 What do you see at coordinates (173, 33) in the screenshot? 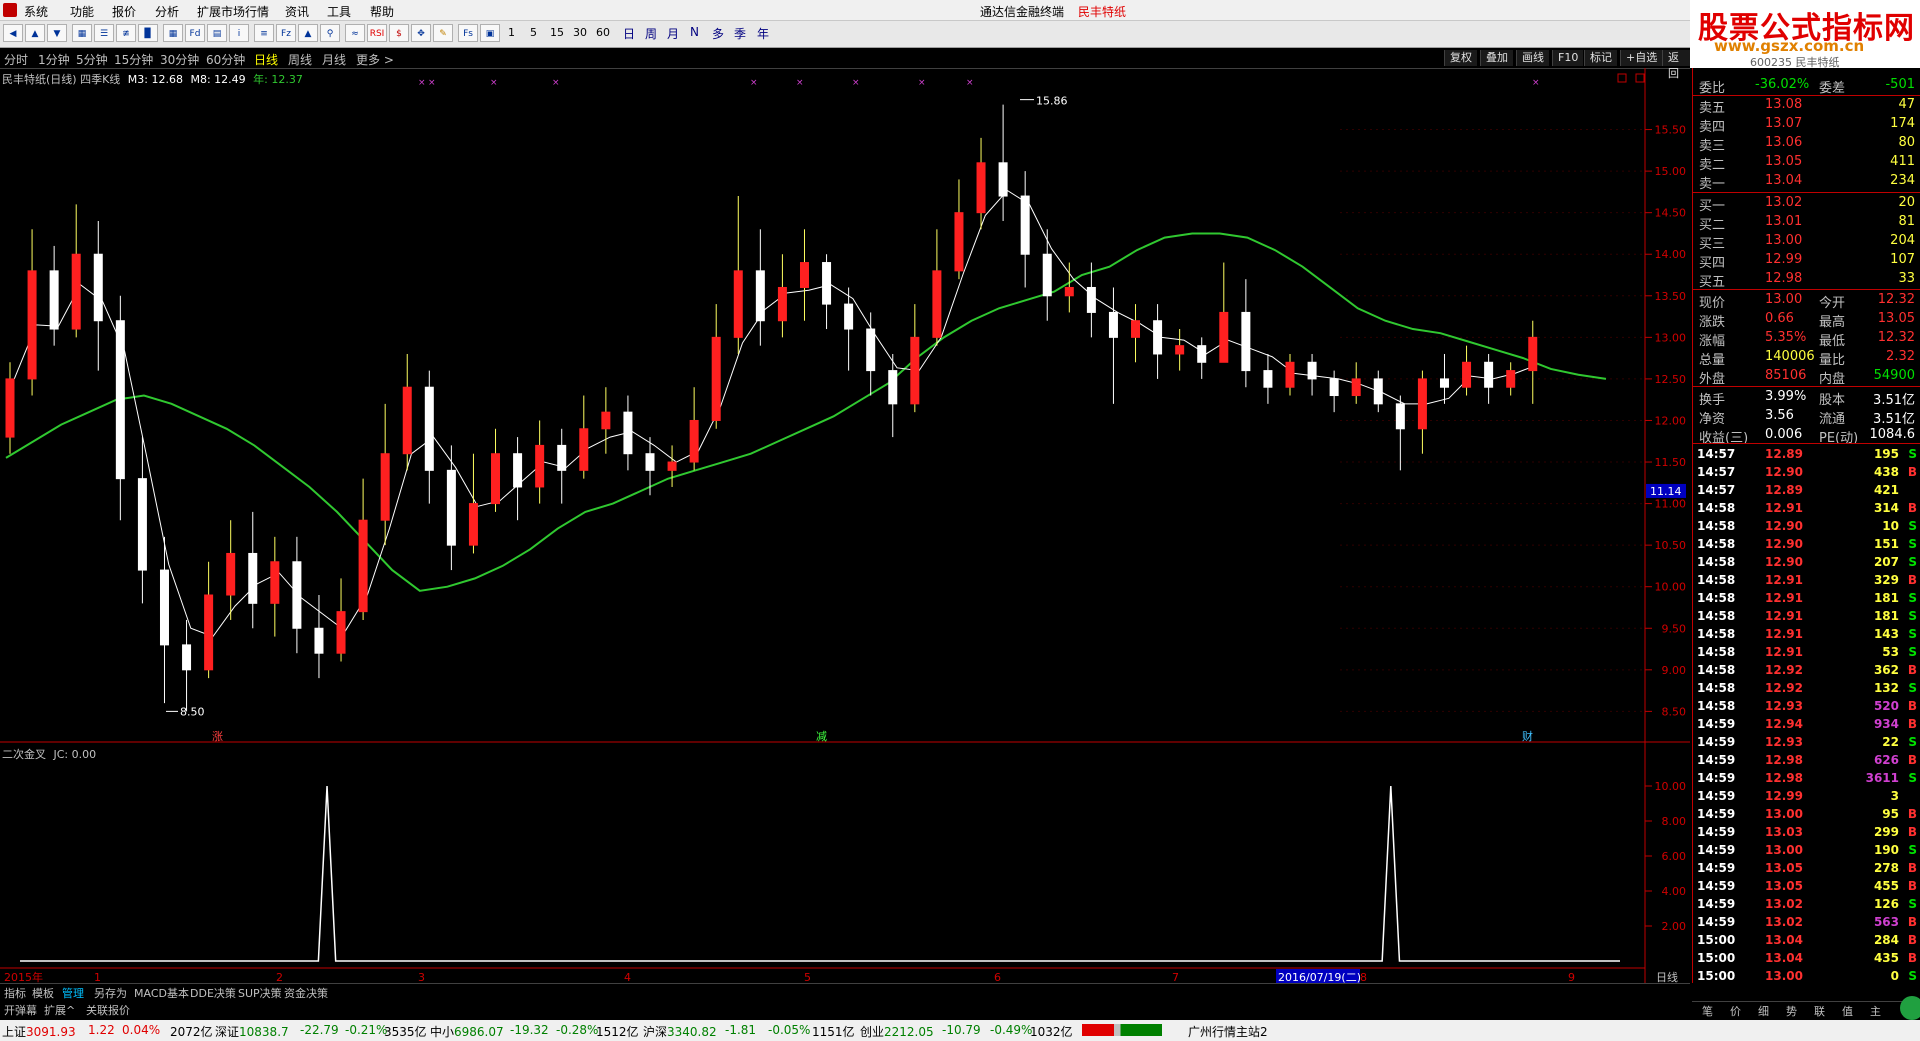
I see `table-icon: ▦` at bounding box center [173, 33].